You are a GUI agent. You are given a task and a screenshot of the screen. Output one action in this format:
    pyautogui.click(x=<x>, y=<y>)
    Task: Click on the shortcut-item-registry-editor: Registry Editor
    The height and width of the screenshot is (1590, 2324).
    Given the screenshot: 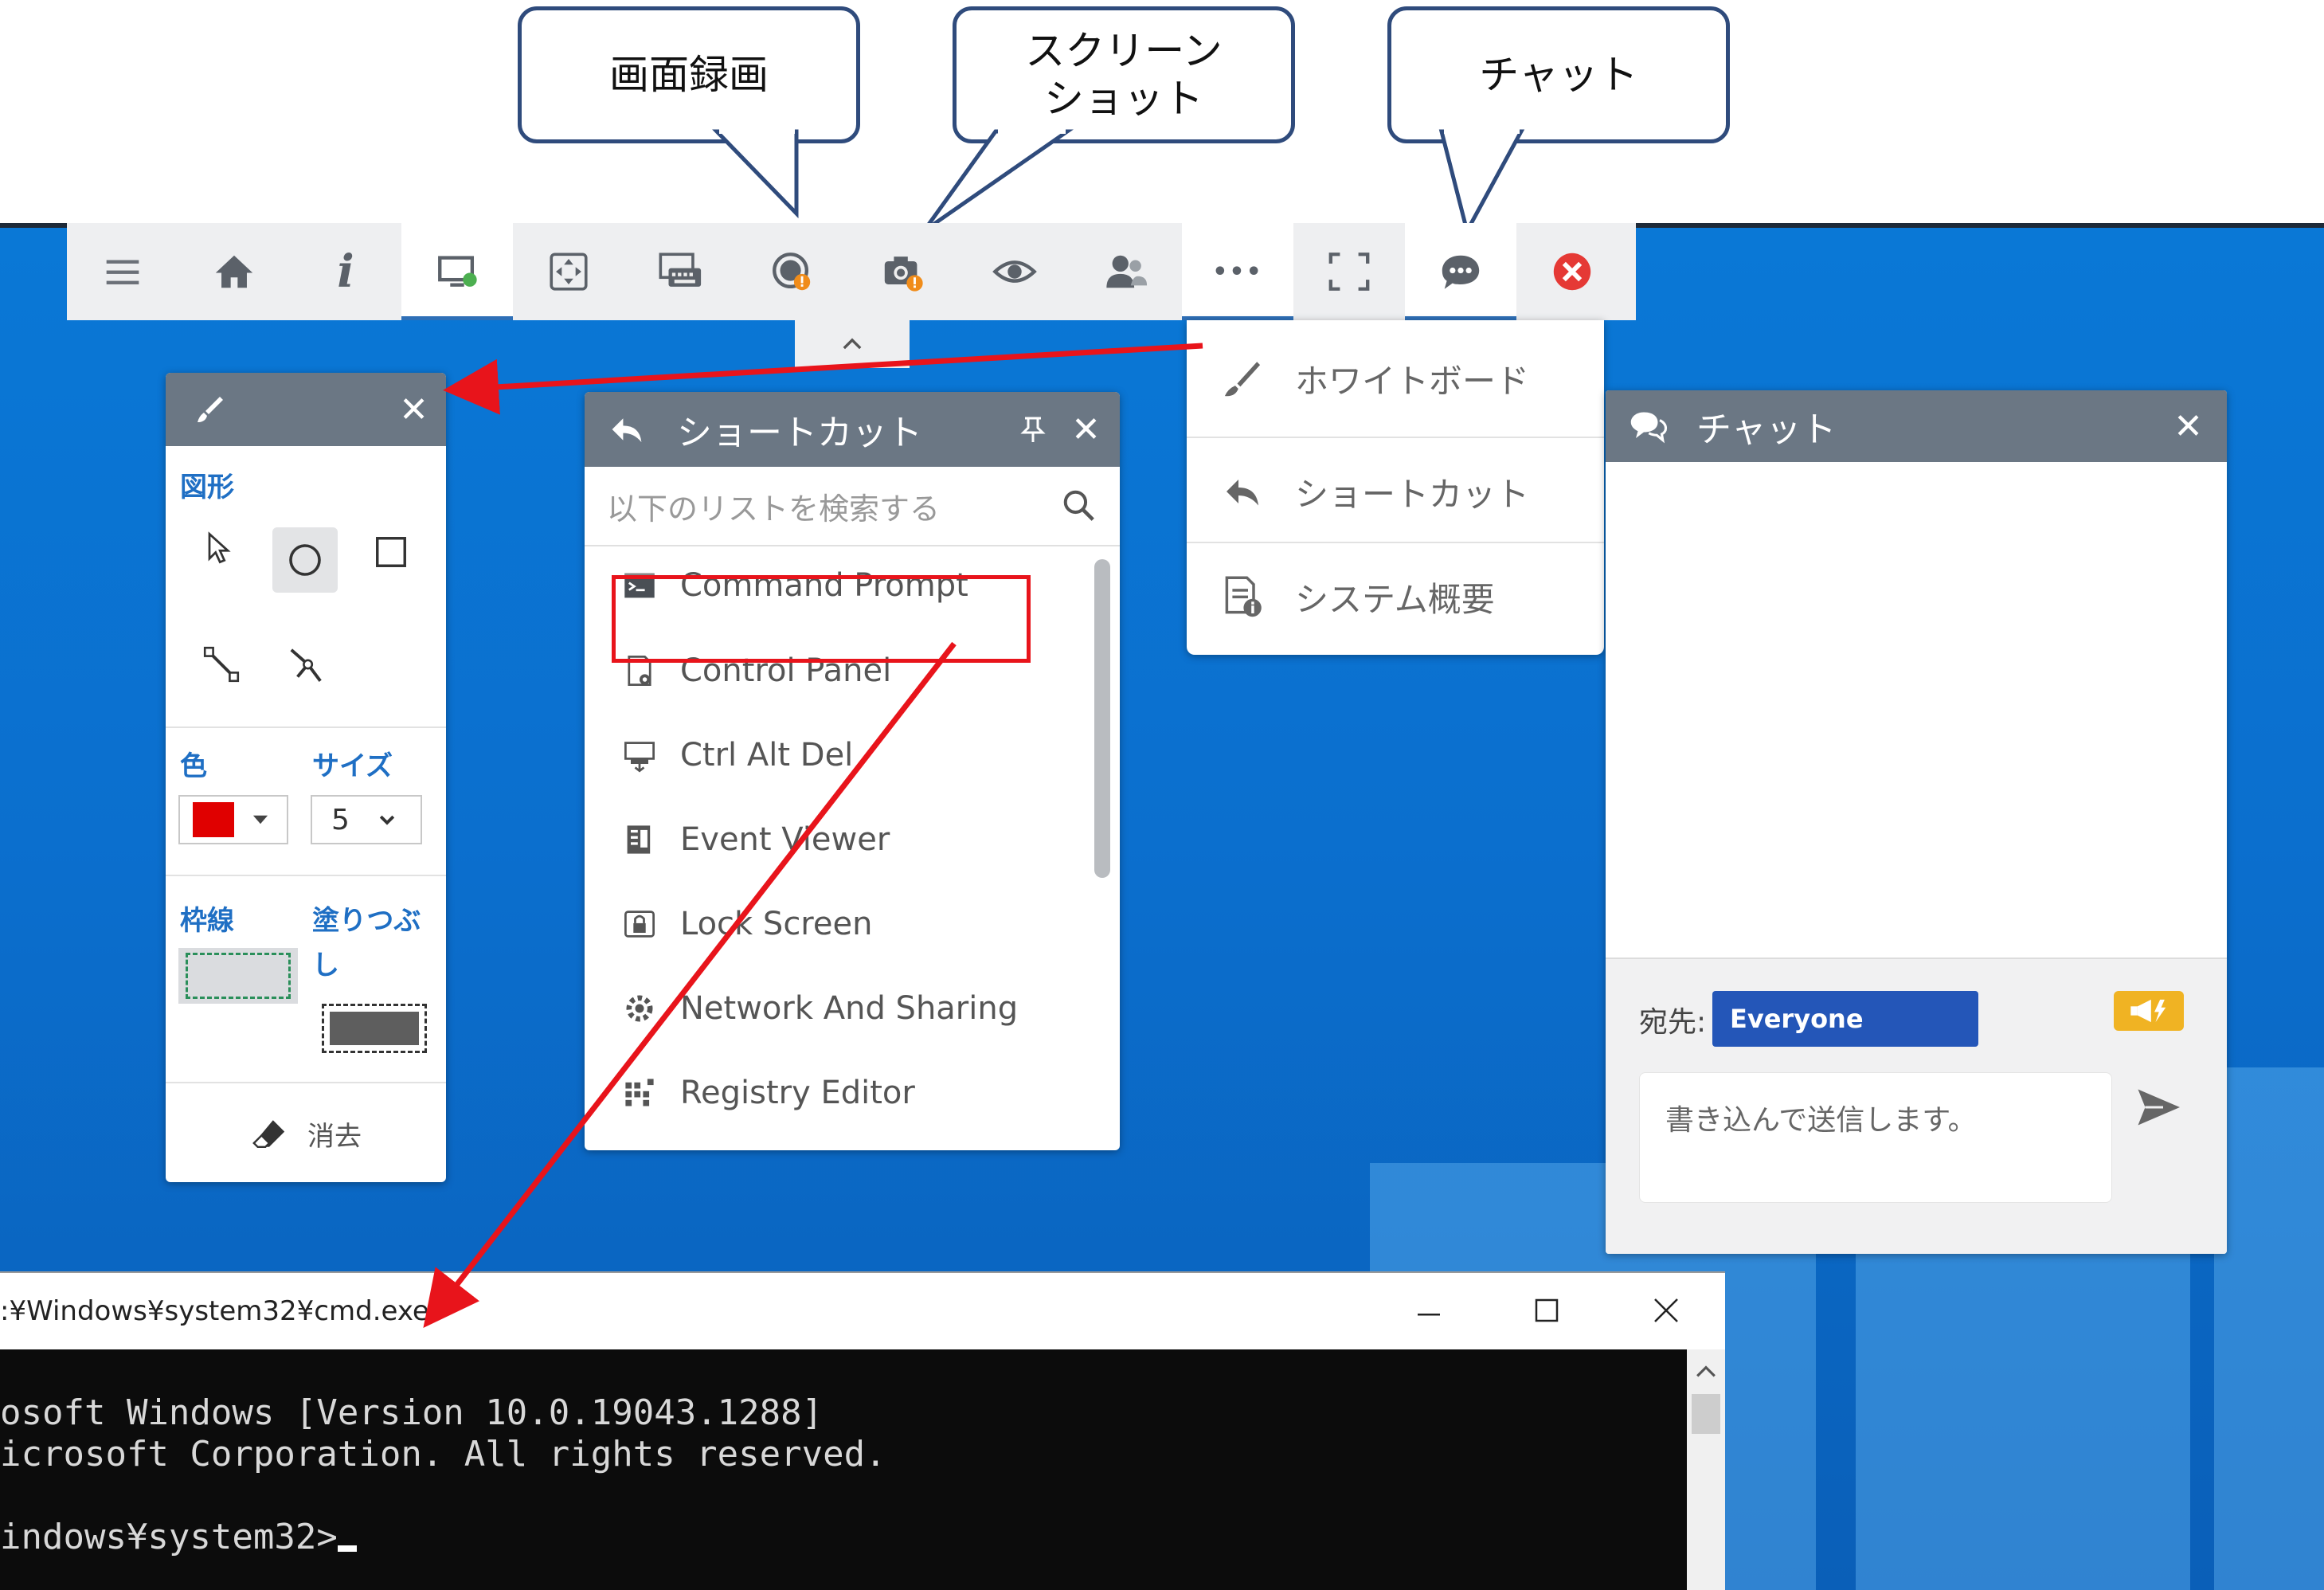 What is the action you would take?
    pyautogui.click(x=767, y=1093)
    